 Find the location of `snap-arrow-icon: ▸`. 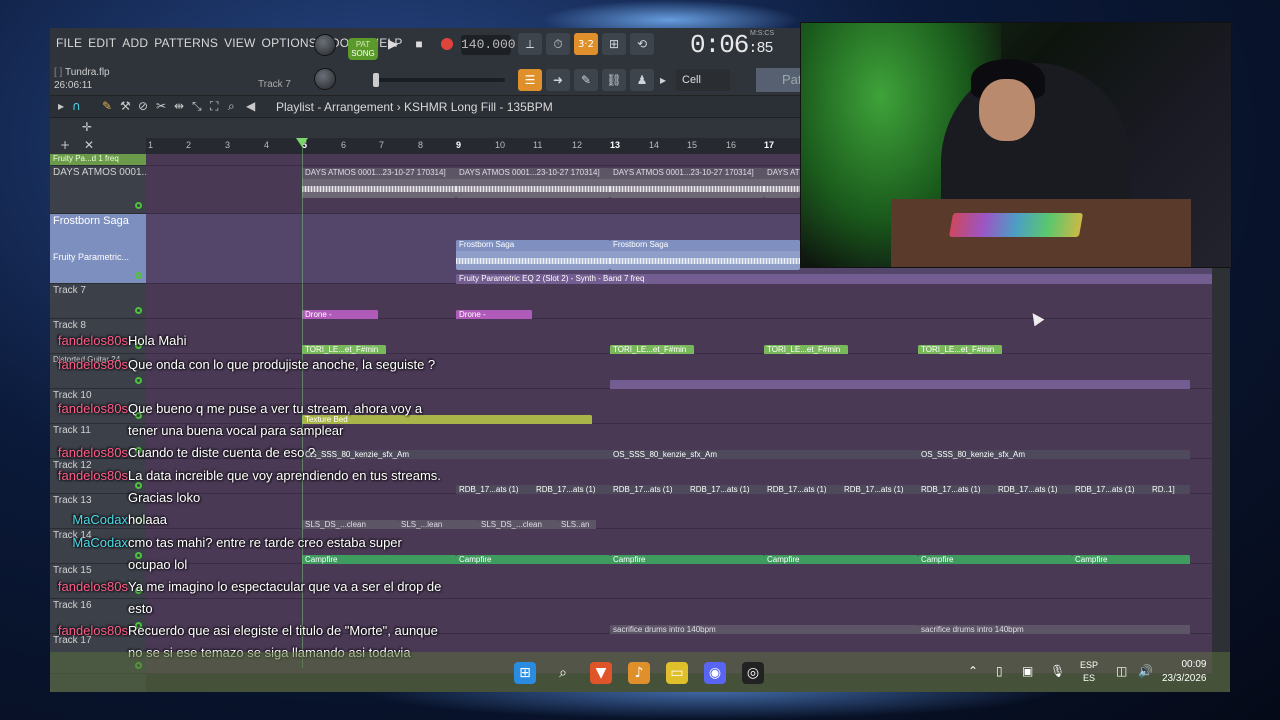

snap-arrow-icon: ▸ is located at coordinates (663, 80).